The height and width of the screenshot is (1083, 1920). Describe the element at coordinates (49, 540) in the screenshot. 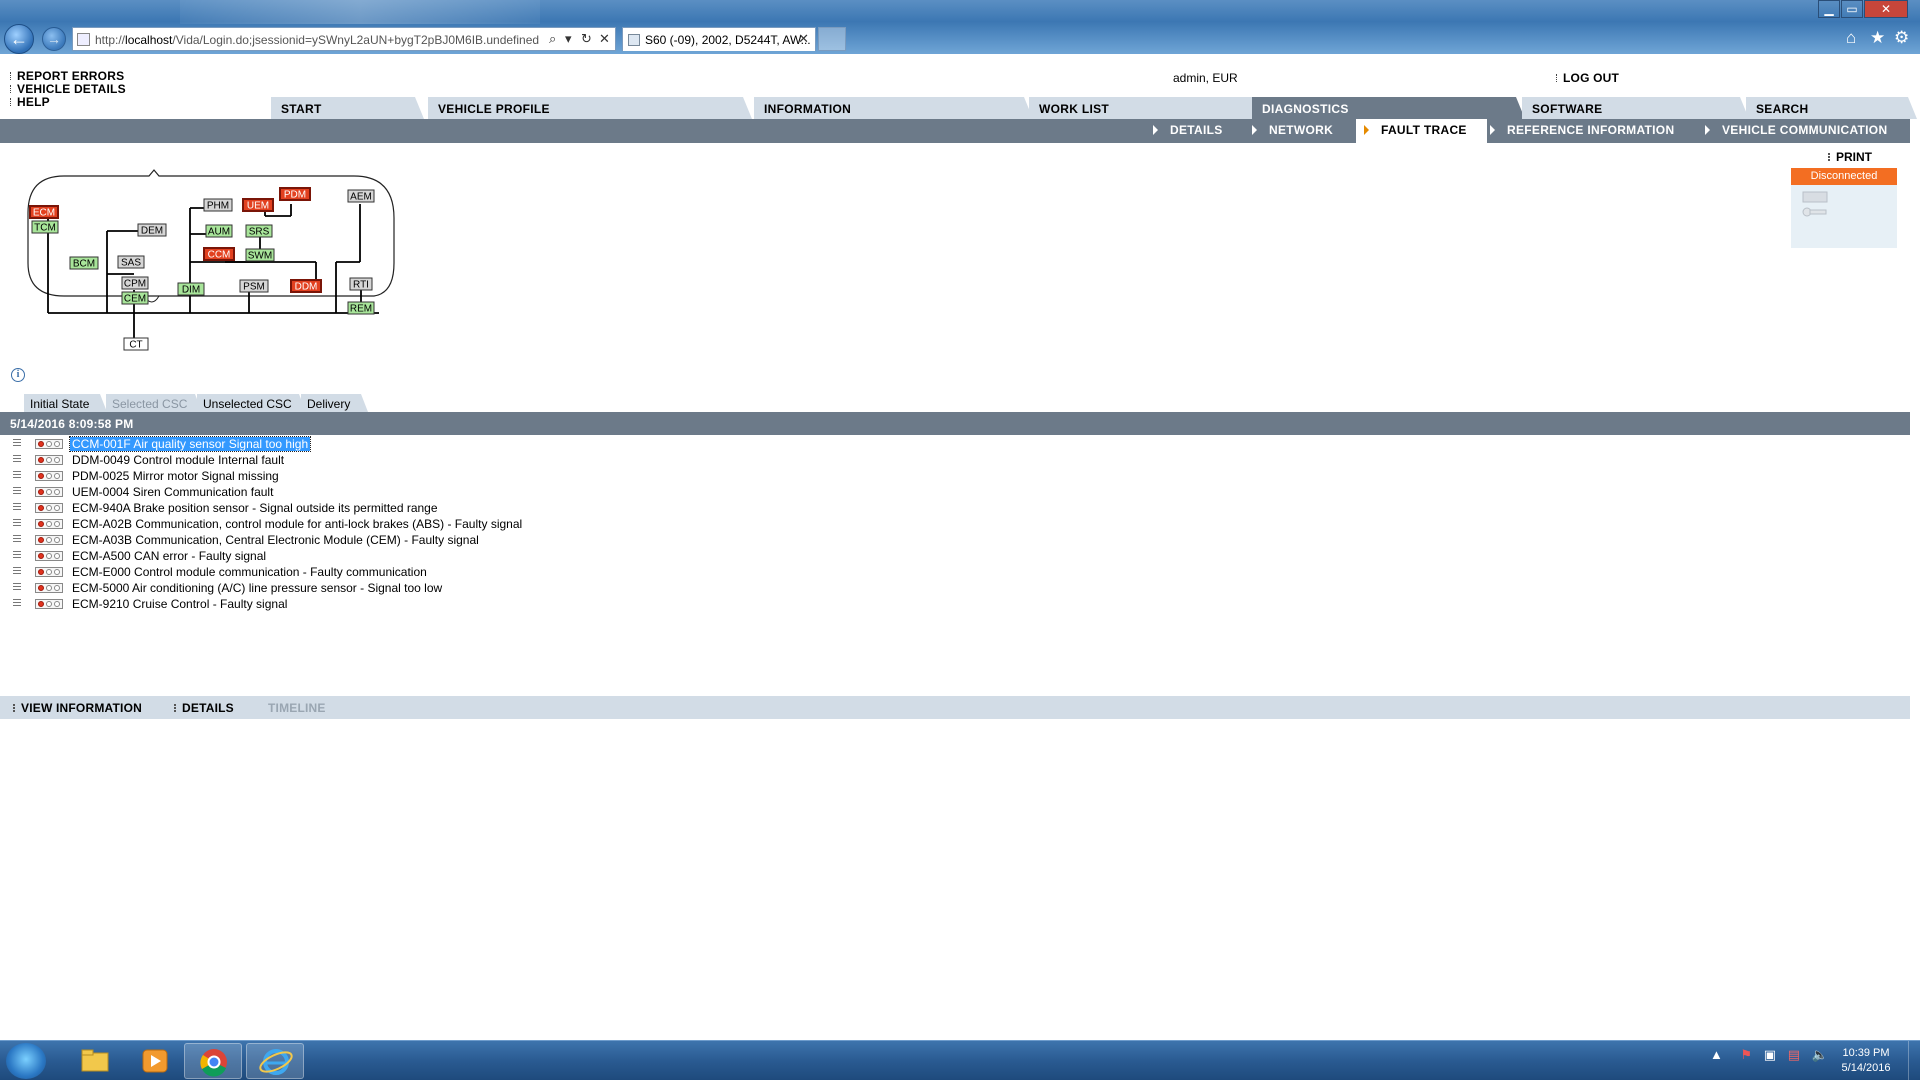

I see `fault-status-lamp-icon` at that location.